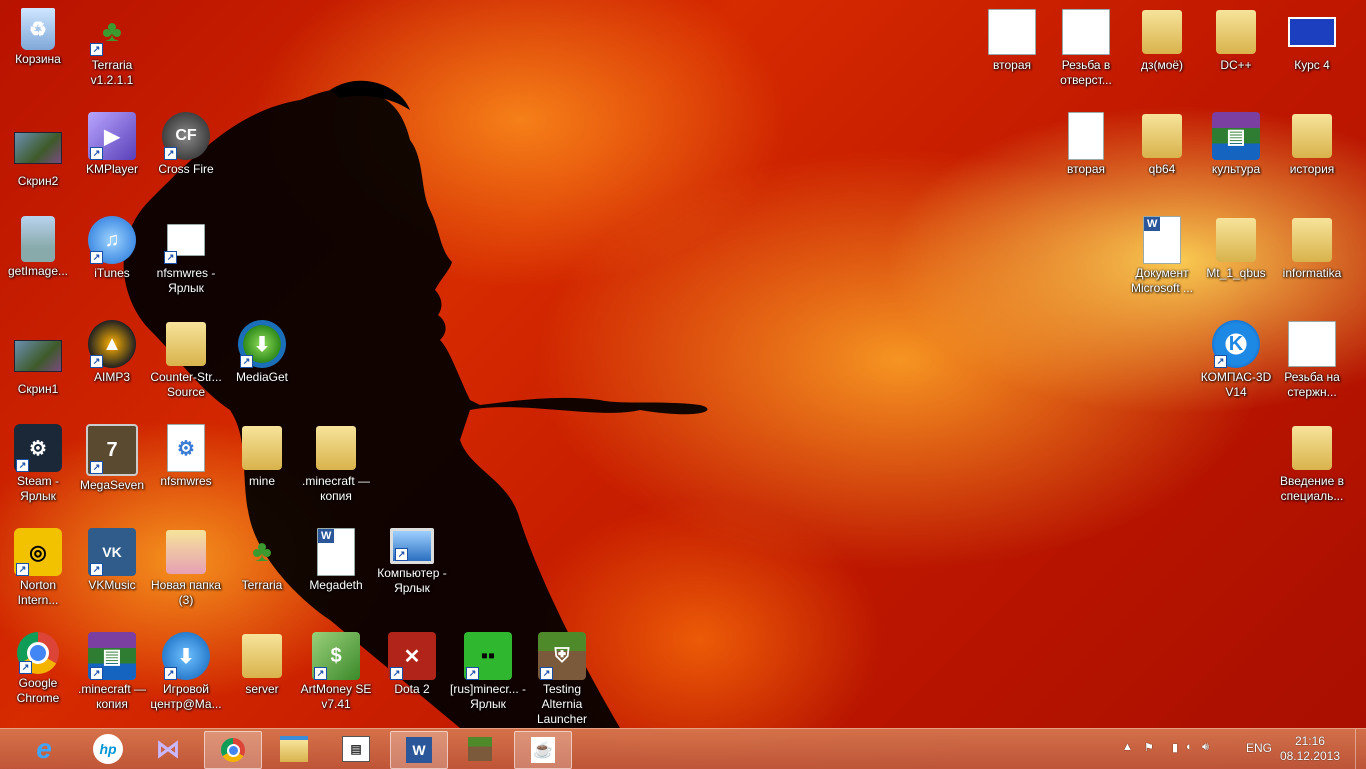 This screenshot has height=769, width=1366. I want to click on icon-nfsmwres-link: ↗ nfsmwres - Ярлык, so click(186, 254).